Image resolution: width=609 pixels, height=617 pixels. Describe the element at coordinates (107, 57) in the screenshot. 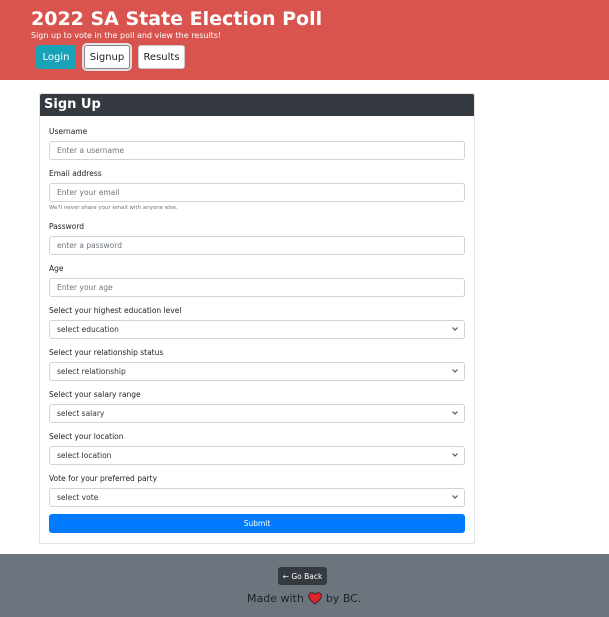

I see `signup-button: Signup` at that location.